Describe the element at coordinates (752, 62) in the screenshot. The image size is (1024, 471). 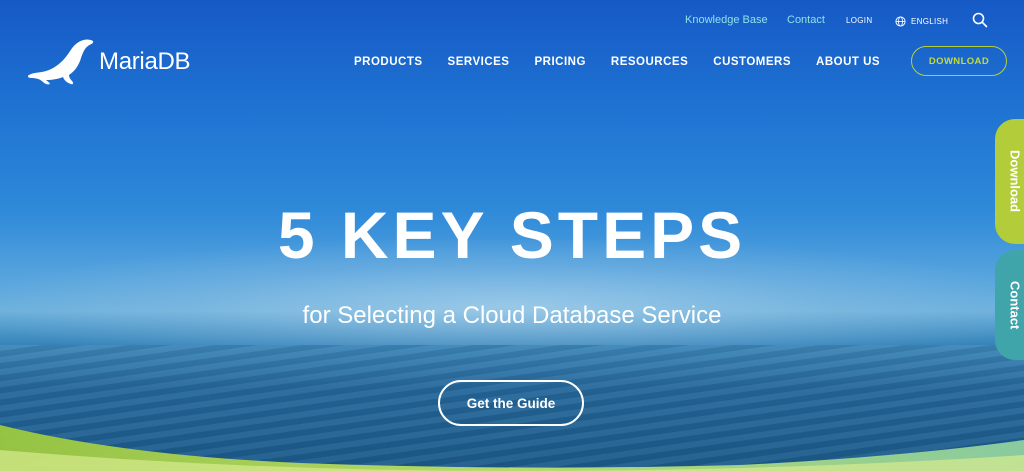
I see `nav-customers: CUSTOMERS` at that location.